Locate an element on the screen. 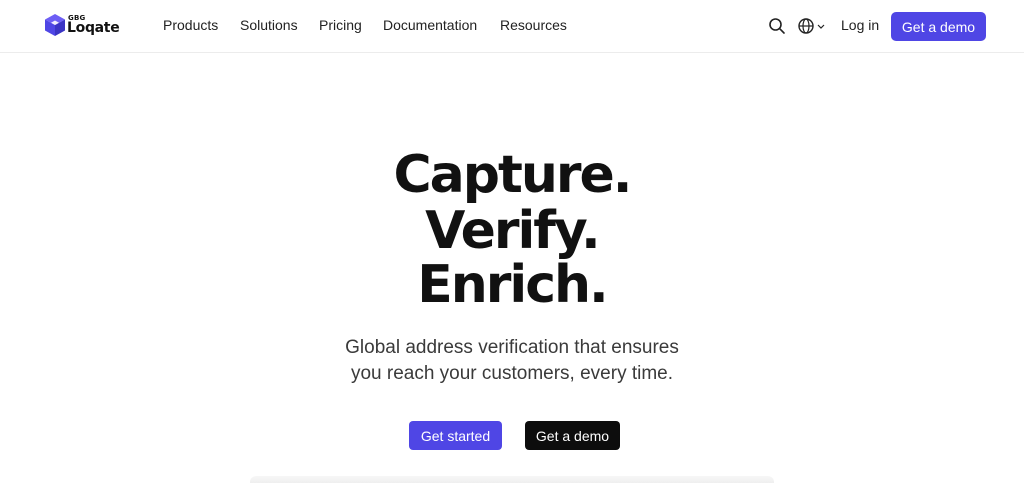 This screenshot has width=1024, height=483. get-a-demo-button-header: Get a demo is located at coordinates (938, 26).